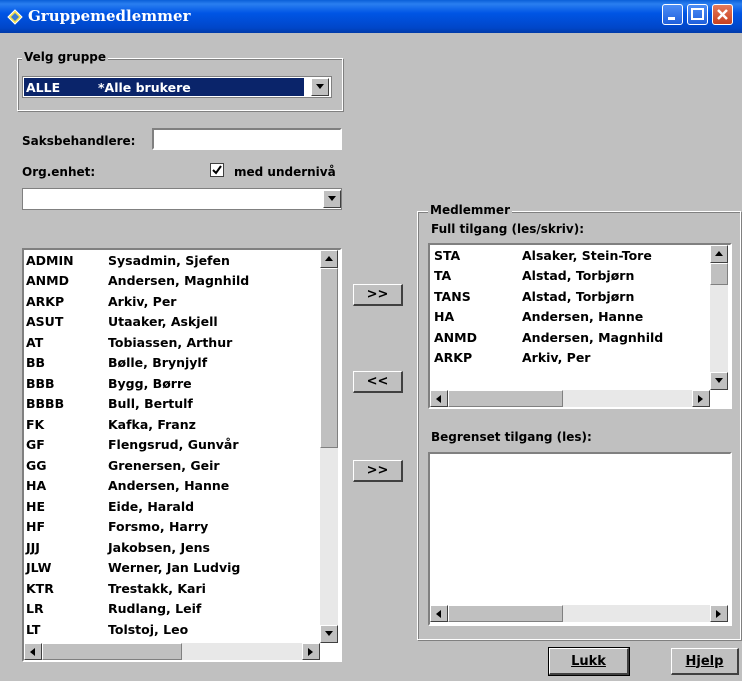 Image resolution: width=742 pixels, height=681 pixels. What do you see at coordinates (35, 424) in the screenshot?
I see `list-item-code: FK` at bounding box center [35, 424].